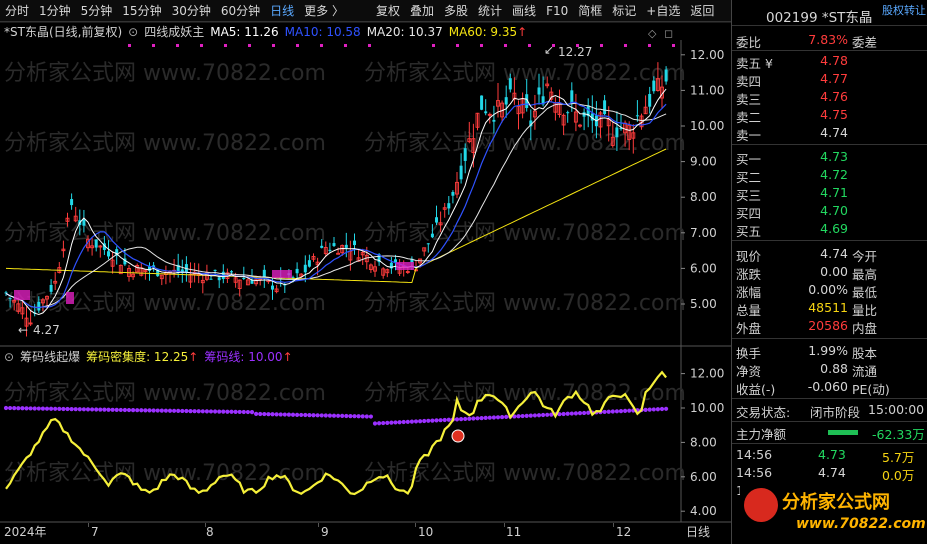 Image resolution: width=927 pixels, height=544 pixels. What do you see at coordinates (865, 328) in the screenshot?
I see `stat-row-right-label: 内盘` at bounding box center [865, 328].